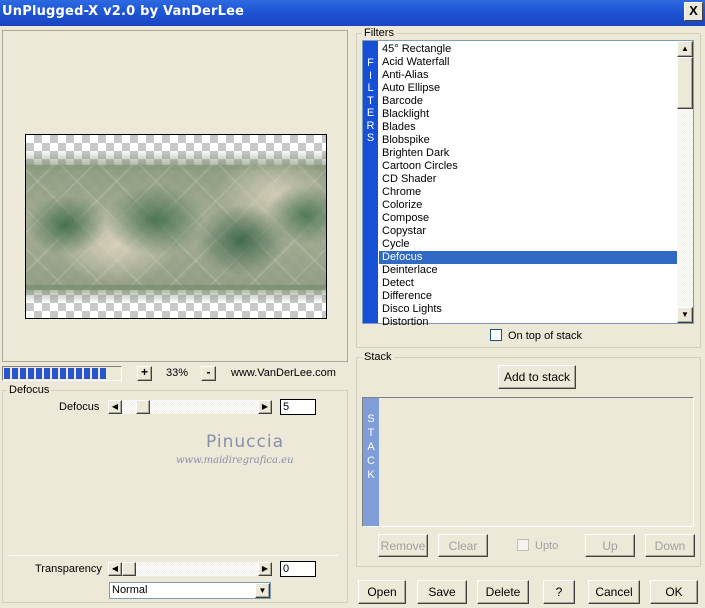  I want to click on filter-item: Defocus, so click(528, 257).